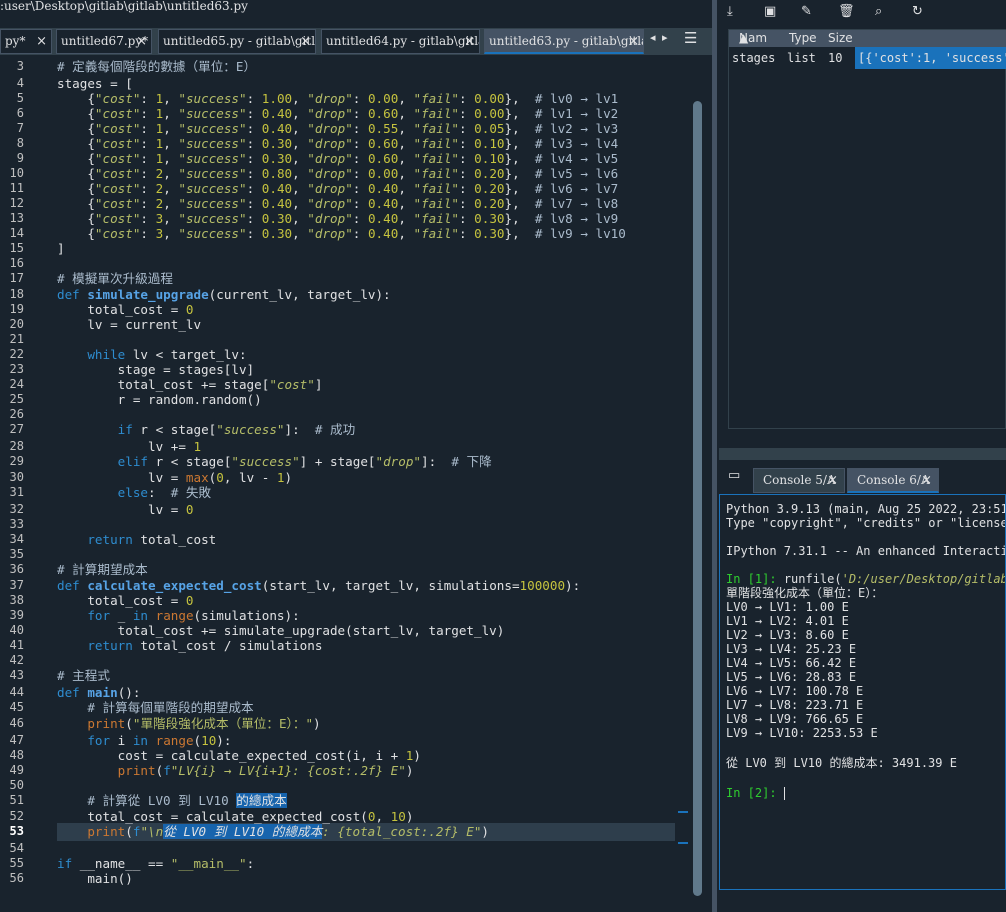 The width and height of the screenshot is (1006, 912). Describe the element at coordinates (190, 384) in the screenshot. I see `code-line: total_cost += stage["cost"]` at that location.